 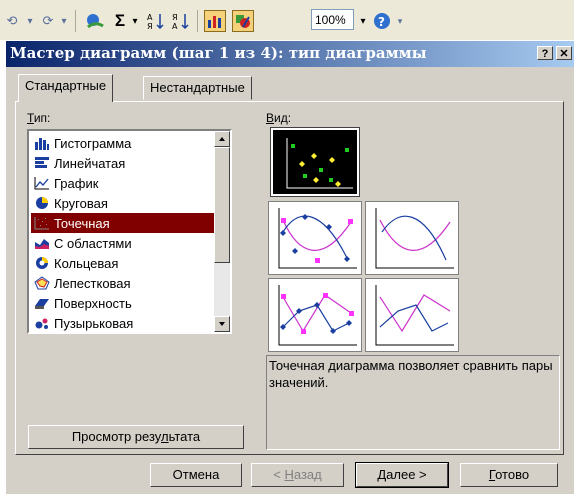 What do you see at coordinates (39, 118) in the screenshot?
I see `type-label: Тип:` at bounding box center [39, 118].